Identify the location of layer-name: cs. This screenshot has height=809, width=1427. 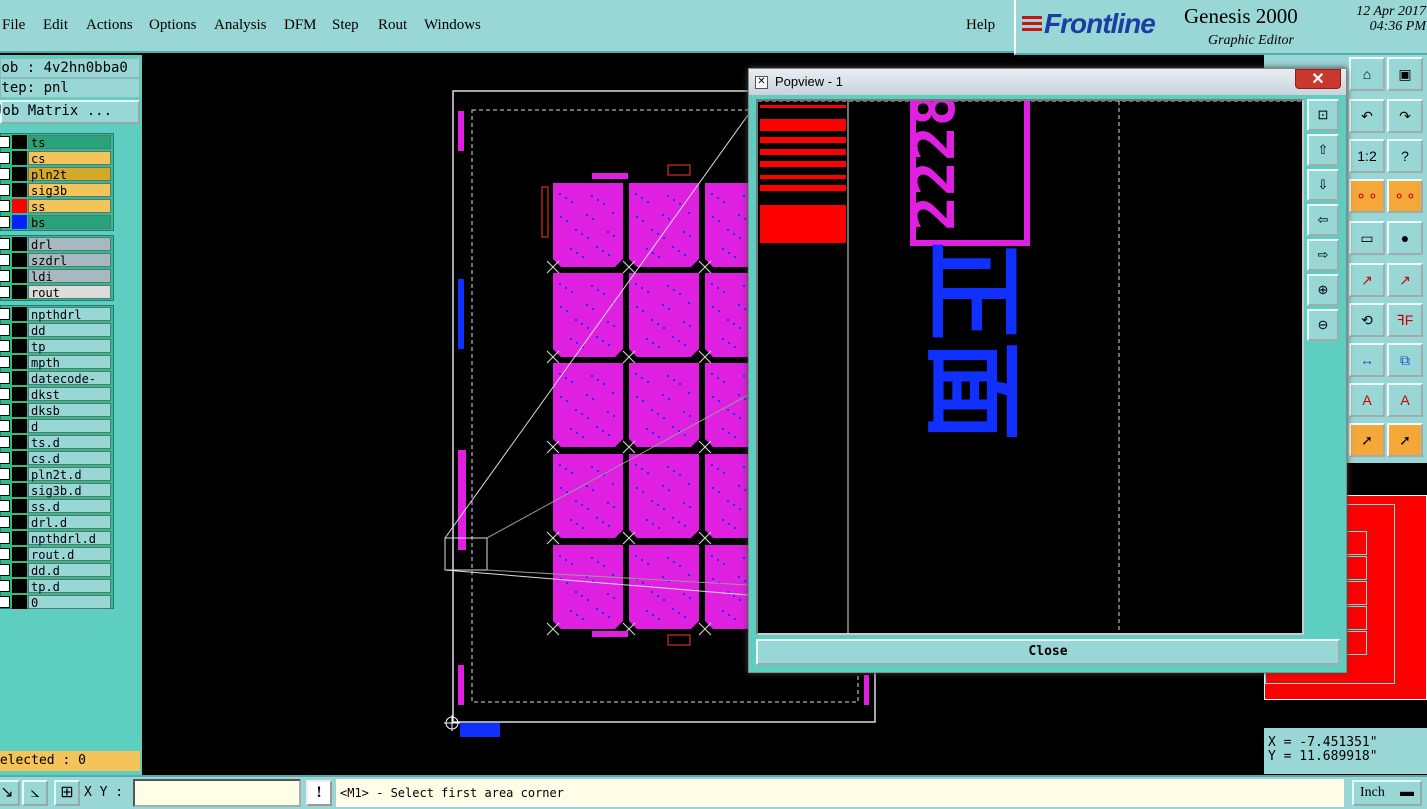
(69, 158).